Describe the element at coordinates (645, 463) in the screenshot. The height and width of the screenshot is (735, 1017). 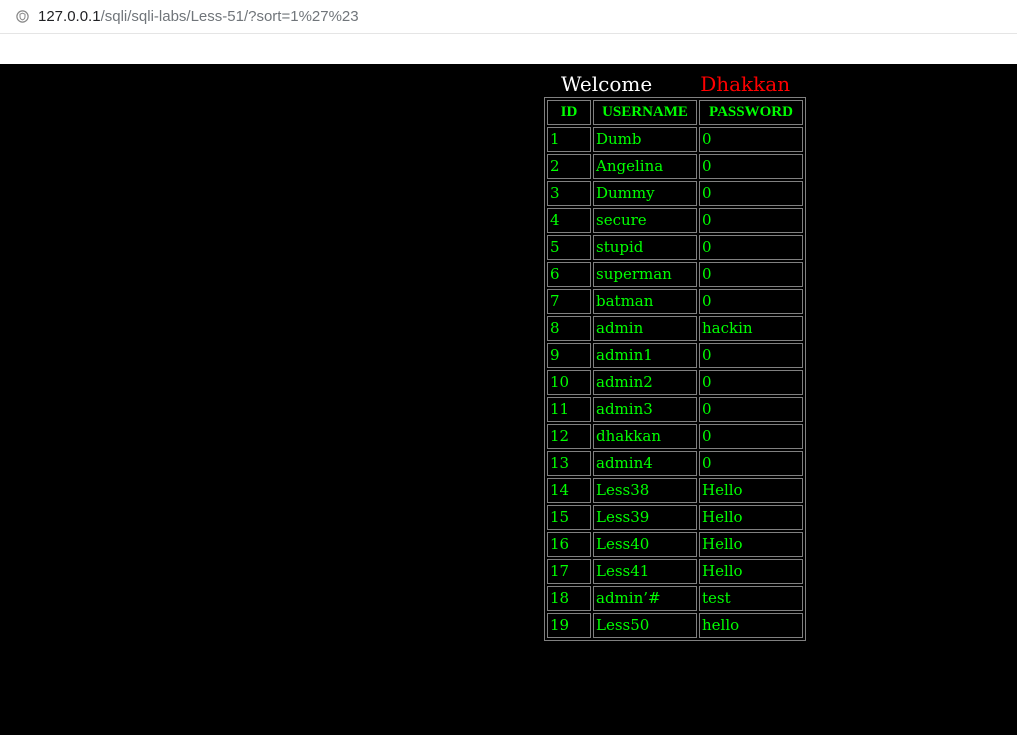
I see `cell-username: admin4` at that location.